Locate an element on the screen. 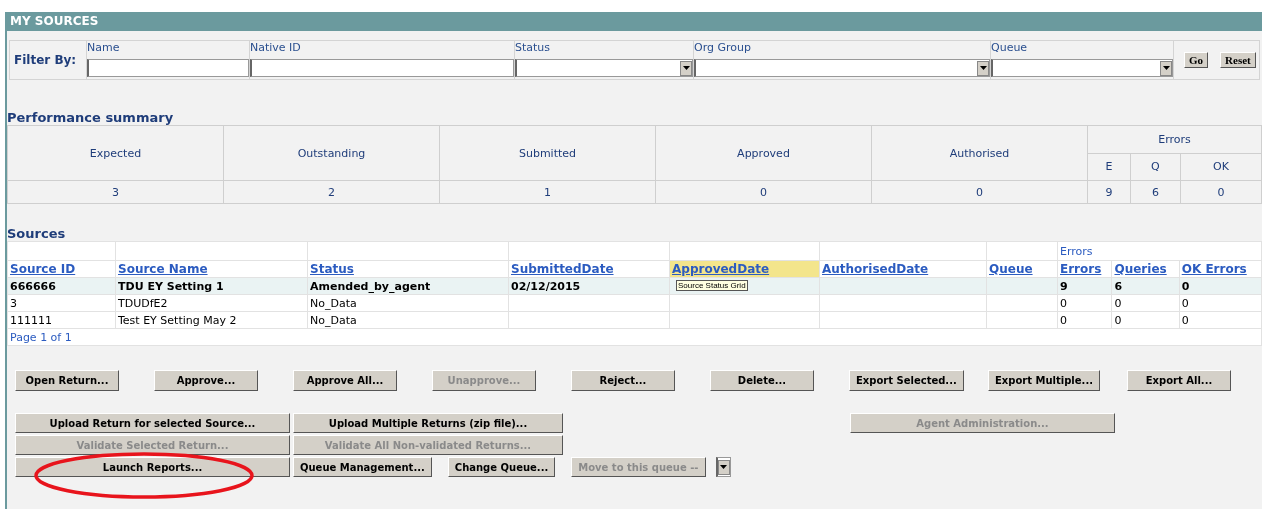 The height and width of the screenshot is (509, 1266). table-cell: 6 is located at coordinates (1155, 192).